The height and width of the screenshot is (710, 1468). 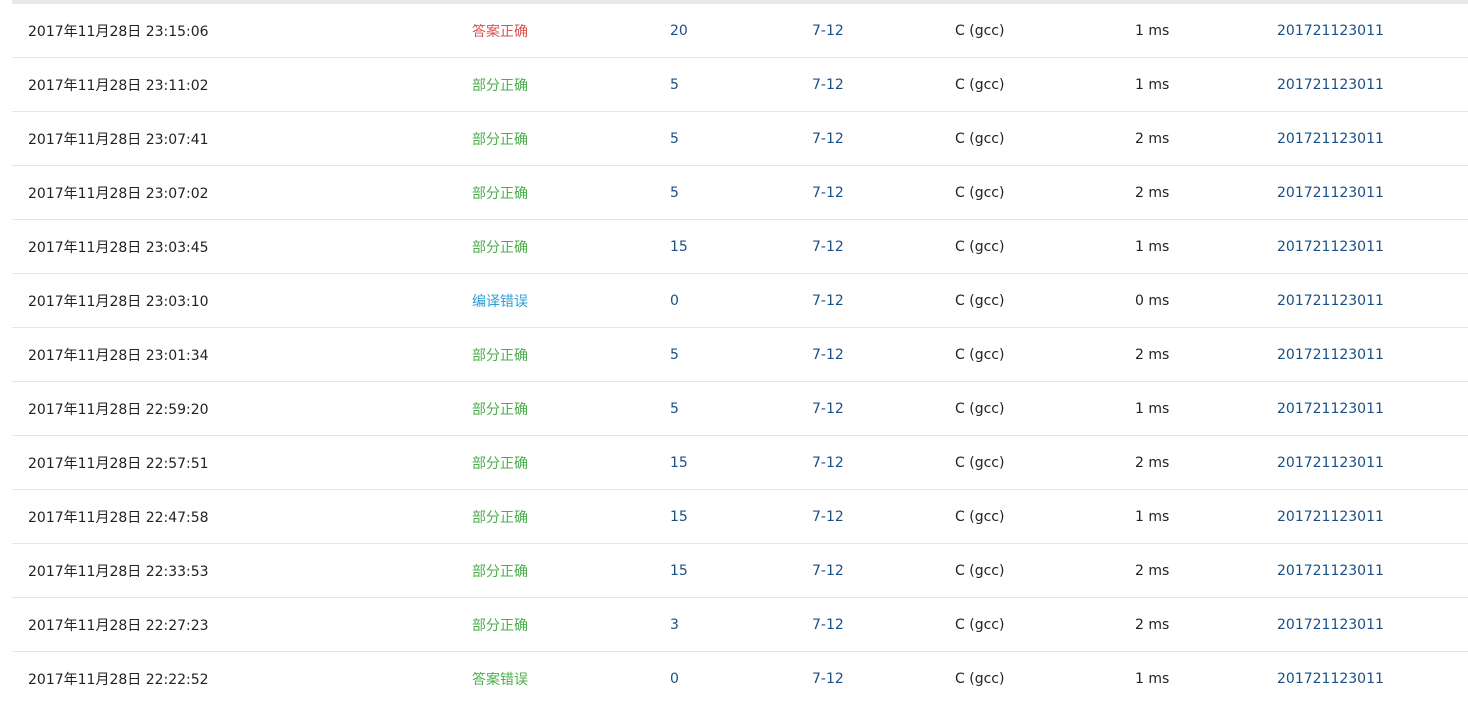 What do you see at coordinates (500, 680) in the screenshot?
I see `submission-status: 答案错误` at bounding box center [500, 680].